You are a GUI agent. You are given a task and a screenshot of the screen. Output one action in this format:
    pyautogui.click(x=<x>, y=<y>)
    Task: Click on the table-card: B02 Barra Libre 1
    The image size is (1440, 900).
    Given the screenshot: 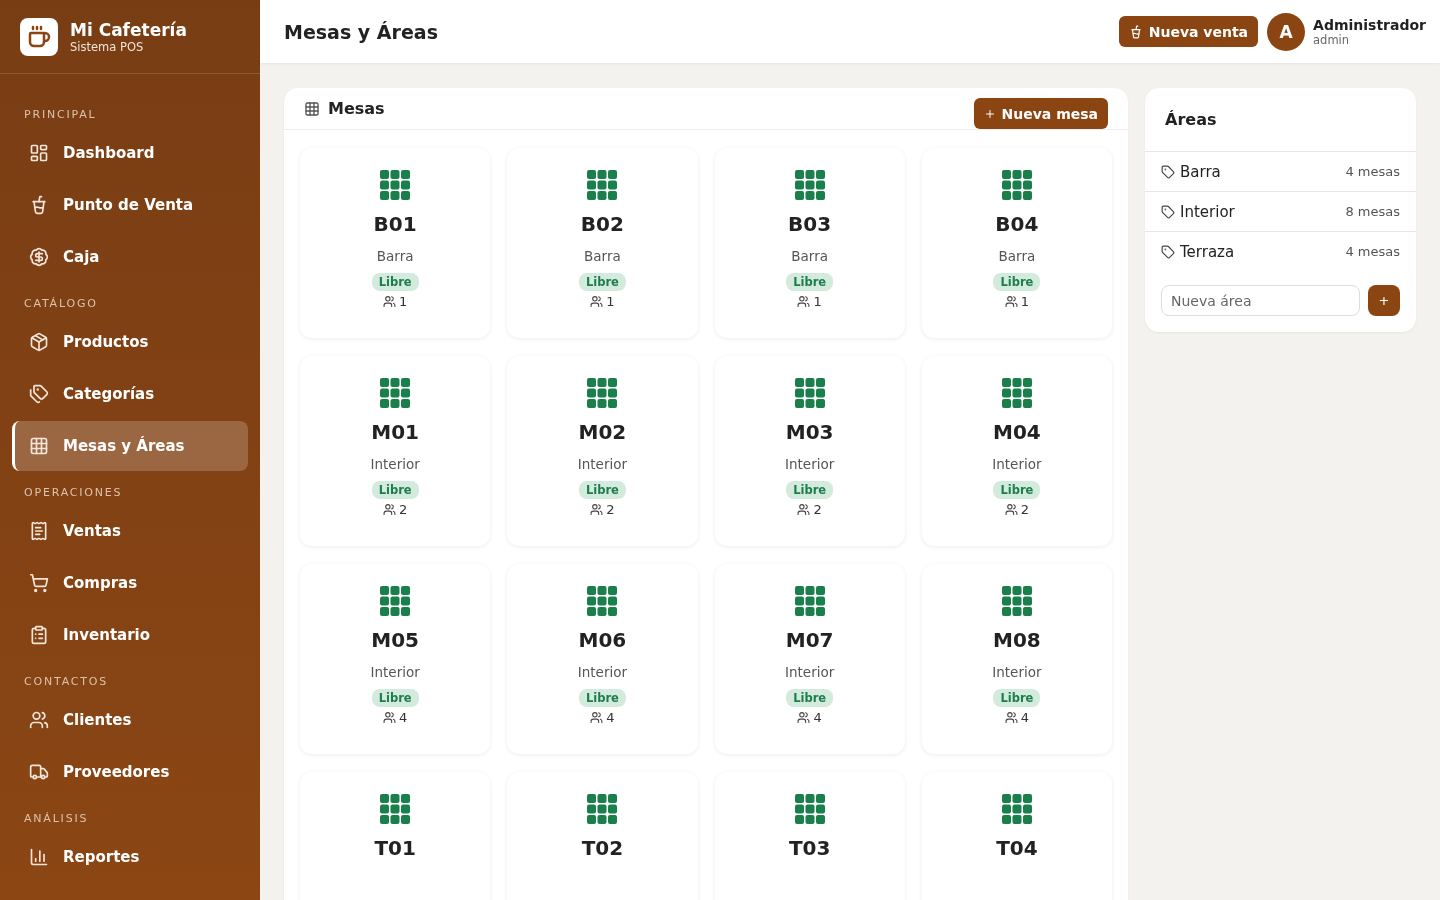 What is the action you would take?
    pyautogui.click(x=602, y=243)
    